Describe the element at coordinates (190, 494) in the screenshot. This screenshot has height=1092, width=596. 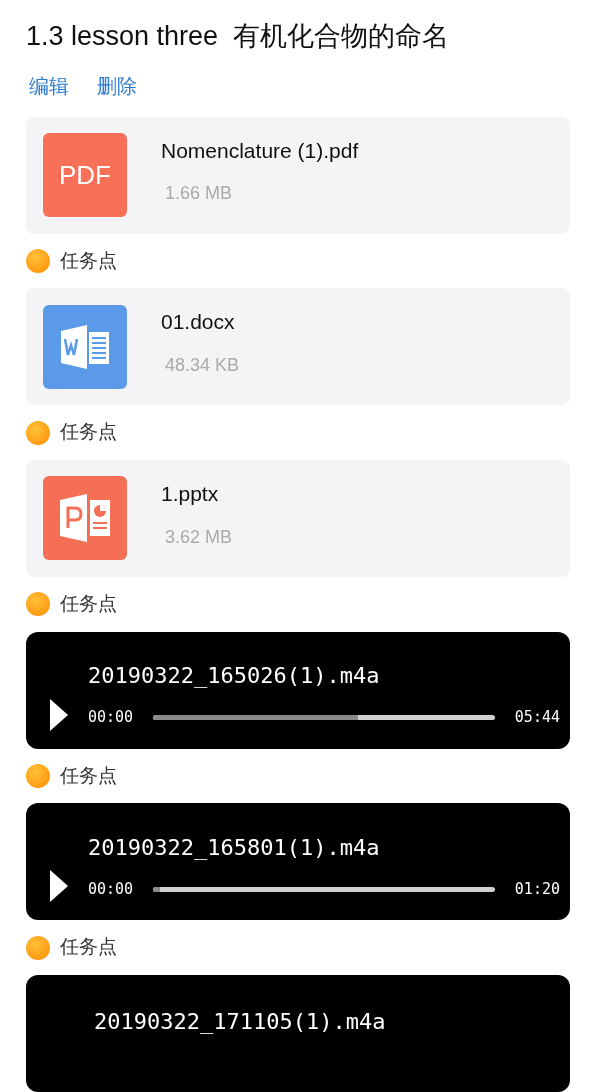
I see `file-name: 1.pptx` at that location.